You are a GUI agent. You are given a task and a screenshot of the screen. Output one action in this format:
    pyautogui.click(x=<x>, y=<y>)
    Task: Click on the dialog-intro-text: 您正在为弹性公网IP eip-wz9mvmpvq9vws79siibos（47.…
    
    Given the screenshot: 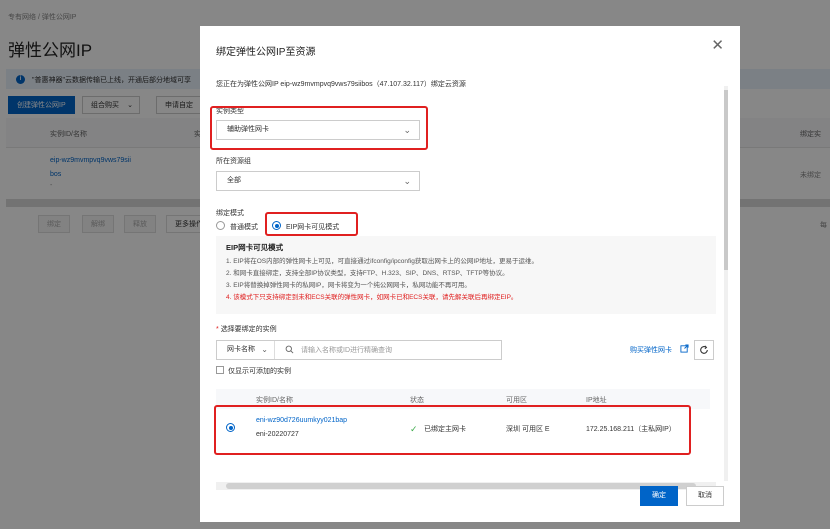 What is the action you would take?
    pyautogui.click(x=341, y=84)
    